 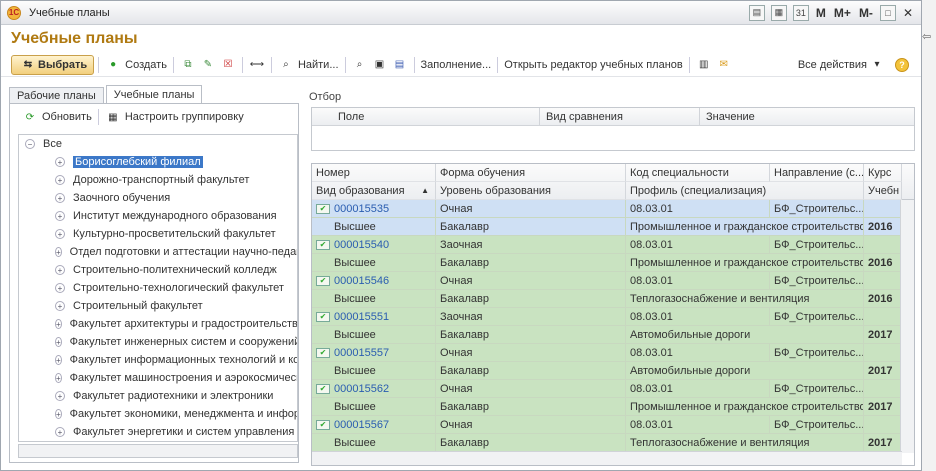 What do you see at coordinates (14, 12) in the screenshot?
I see `app-logo-icon: 1C` at bounding box center [14, 12].